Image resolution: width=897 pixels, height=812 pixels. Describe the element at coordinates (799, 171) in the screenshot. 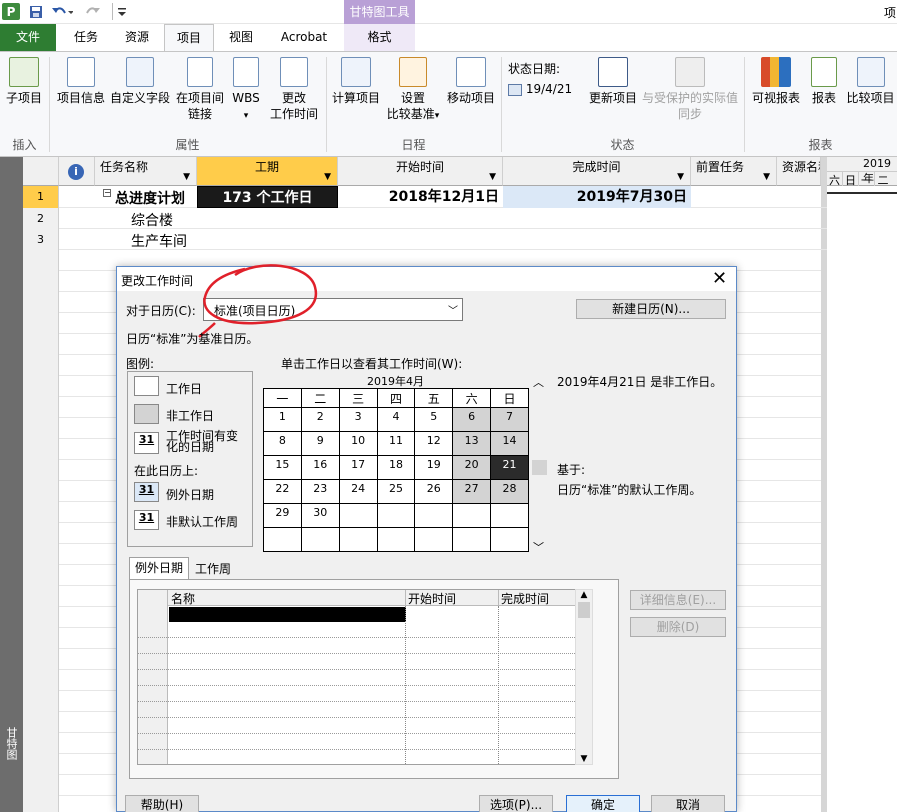

I see `resources-header: 资源名称` at that location.